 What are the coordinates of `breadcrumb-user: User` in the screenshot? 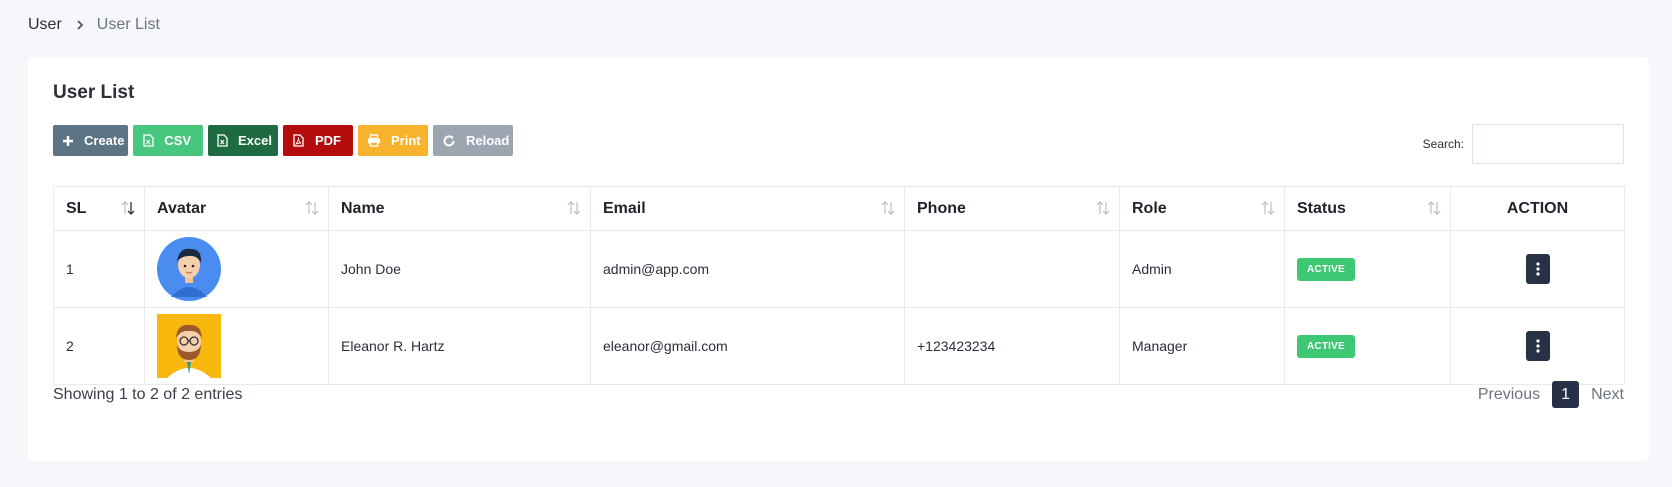 It's located at (45, 25).